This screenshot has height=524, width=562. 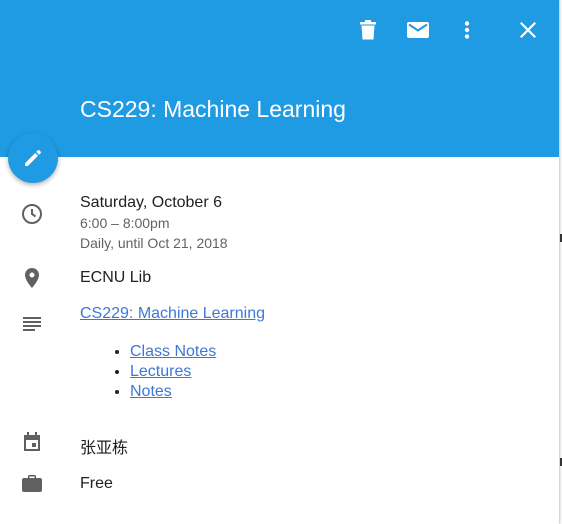 I want to click on calendar-icon, so click(x=32, y=442).